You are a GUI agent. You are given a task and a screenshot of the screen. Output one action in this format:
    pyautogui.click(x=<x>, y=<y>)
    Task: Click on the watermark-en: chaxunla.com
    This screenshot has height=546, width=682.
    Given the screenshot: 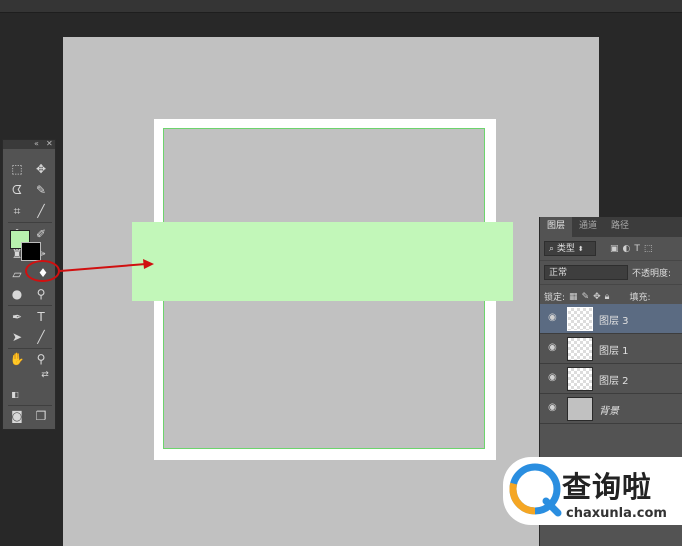 What is the action you would take?
    pyautogui.click(x=616, y=513)
    